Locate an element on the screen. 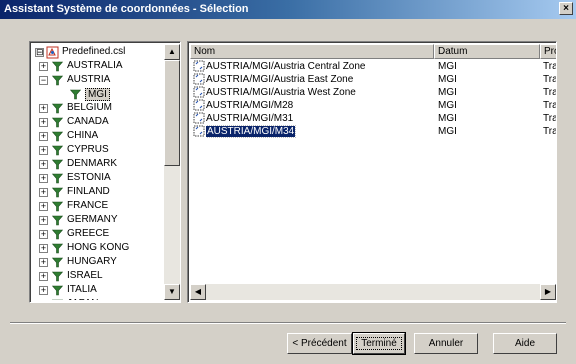  table-row: AUSTRIA/MGI/M28 MGI Tra is located at coordinates (373, 105).